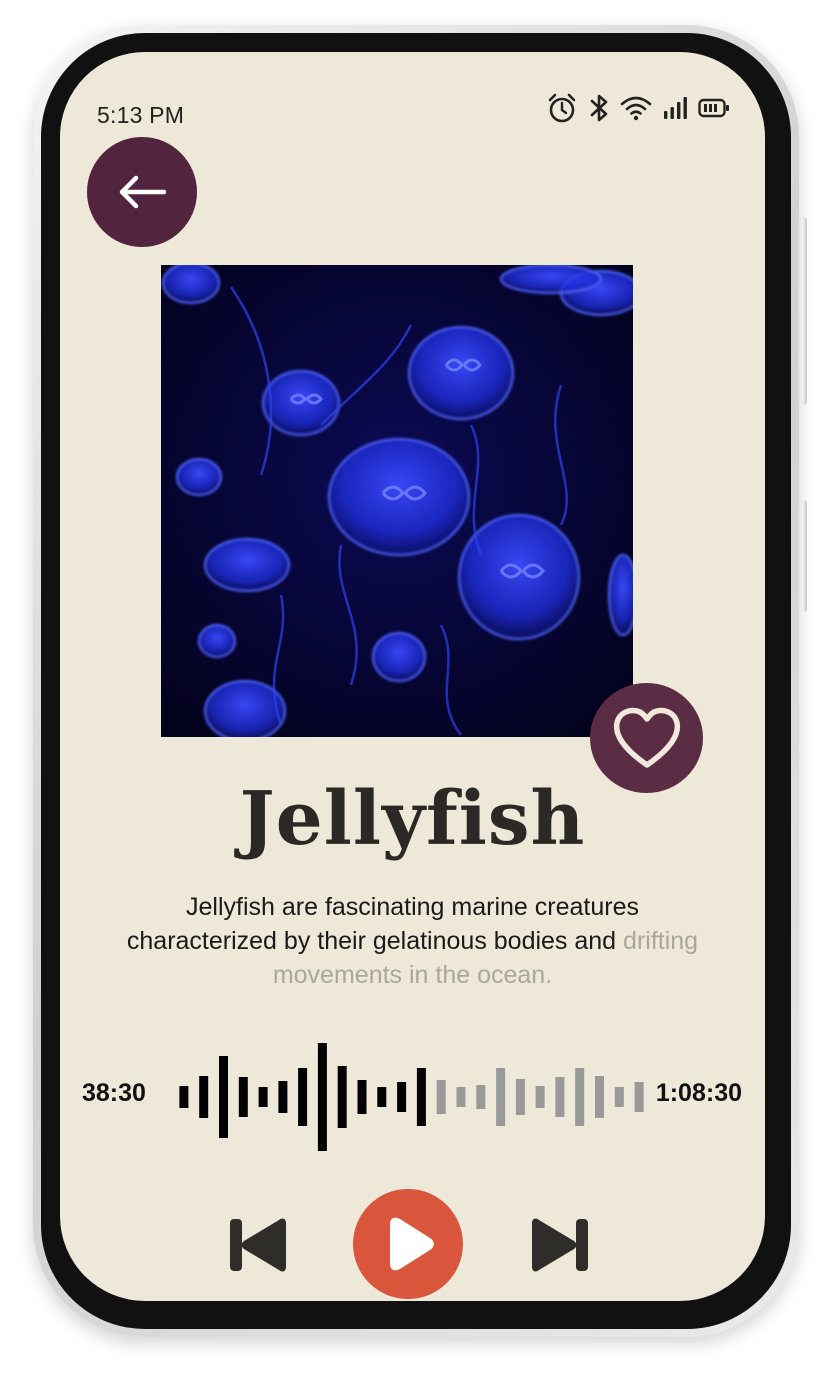 Image resolution: width=832 pixels, height=1382 pixels. I want to click on back-arrow-icon, so click(143, 192).